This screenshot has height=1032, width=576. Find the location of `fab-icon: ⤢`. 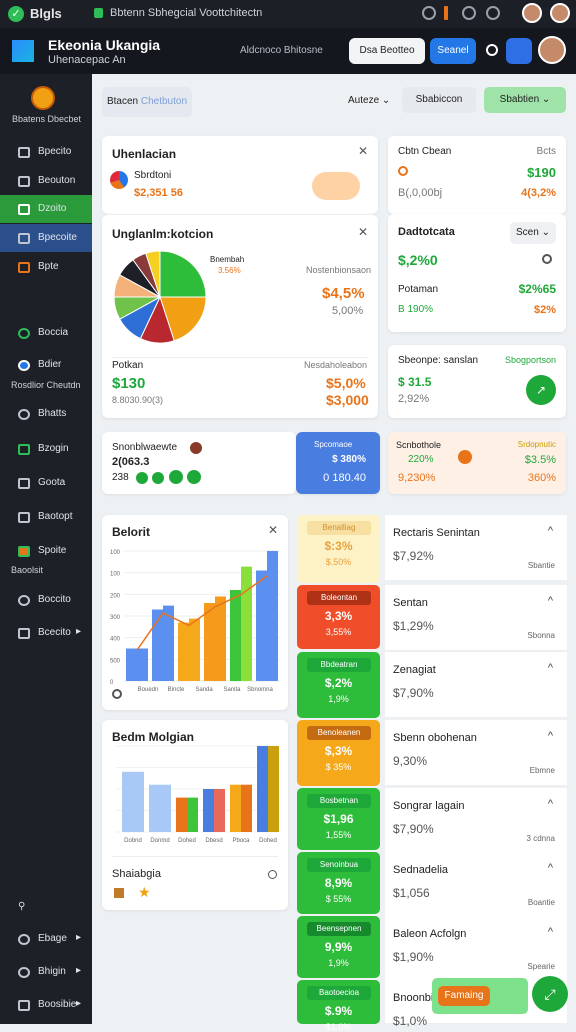

fab-icon: ⤢ is located at coordinates (550, 994).